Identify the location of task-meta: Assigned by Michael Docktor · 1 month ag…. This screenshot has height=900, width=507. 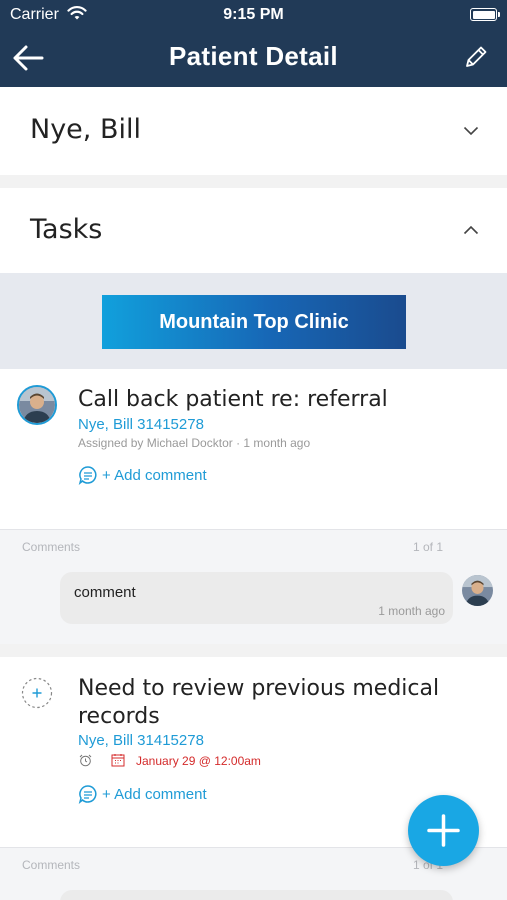
(194, 443).